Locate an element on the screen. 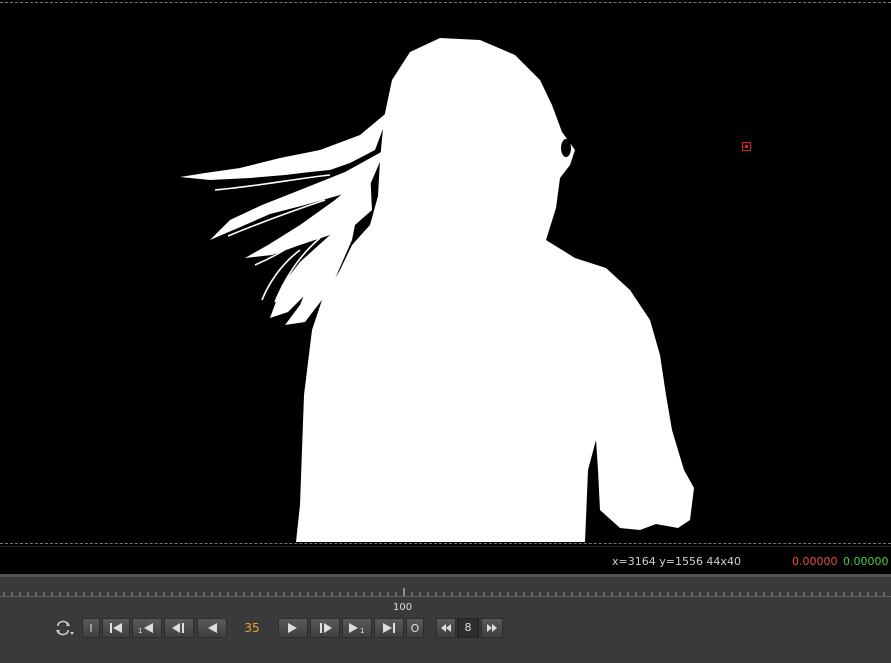 This screenshot has width=891, height=663. fast-forward-button is located at coordinates (492, 628).